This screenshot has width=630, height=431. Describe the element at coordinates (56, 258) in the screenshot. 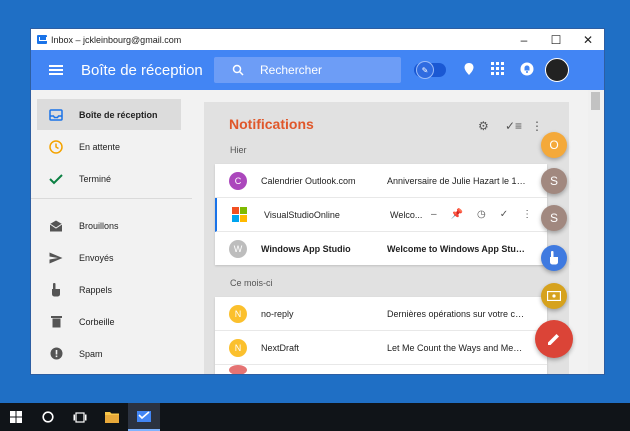

I see `send-icon` at that location.